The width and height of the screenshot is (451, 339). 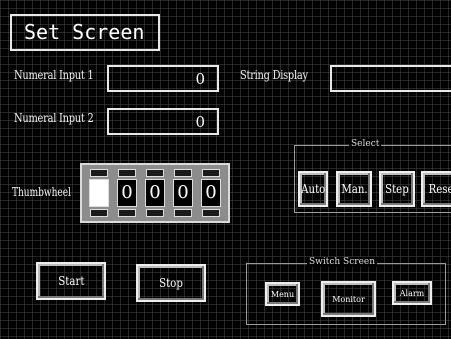 What do you see at coordinates (163, 121) in the screenshot?
I see `numeric-input-2-field: 0` at bounding box center [163, 121].